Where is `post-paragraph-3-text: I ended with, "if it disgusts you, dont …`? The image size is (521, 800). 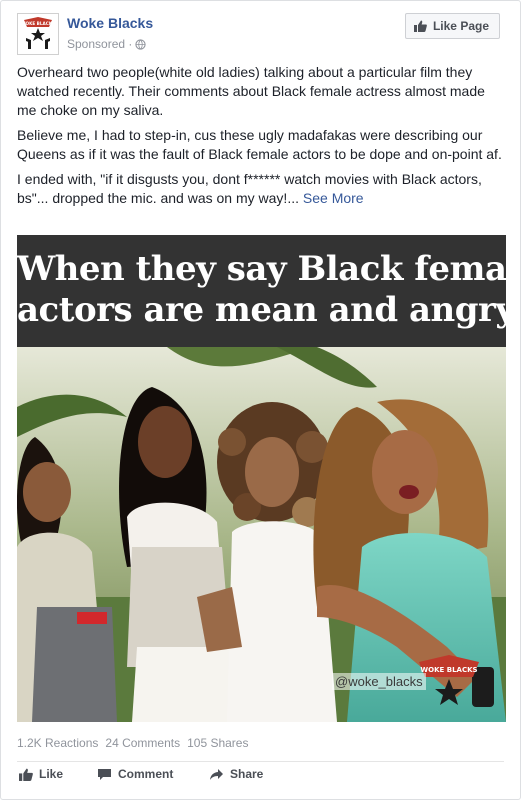 post-paragraph-3-text: I ended with, "if it disgusts you, dont … is located at coordinates (249, 188).